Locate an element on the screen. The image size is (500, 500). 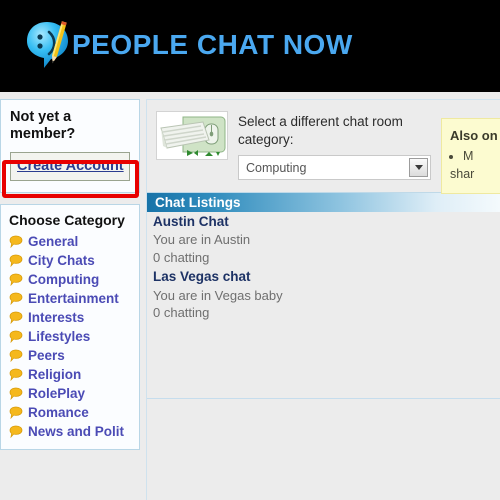
sidebar-item-interests: Interests is located at coordinates (70, 317).